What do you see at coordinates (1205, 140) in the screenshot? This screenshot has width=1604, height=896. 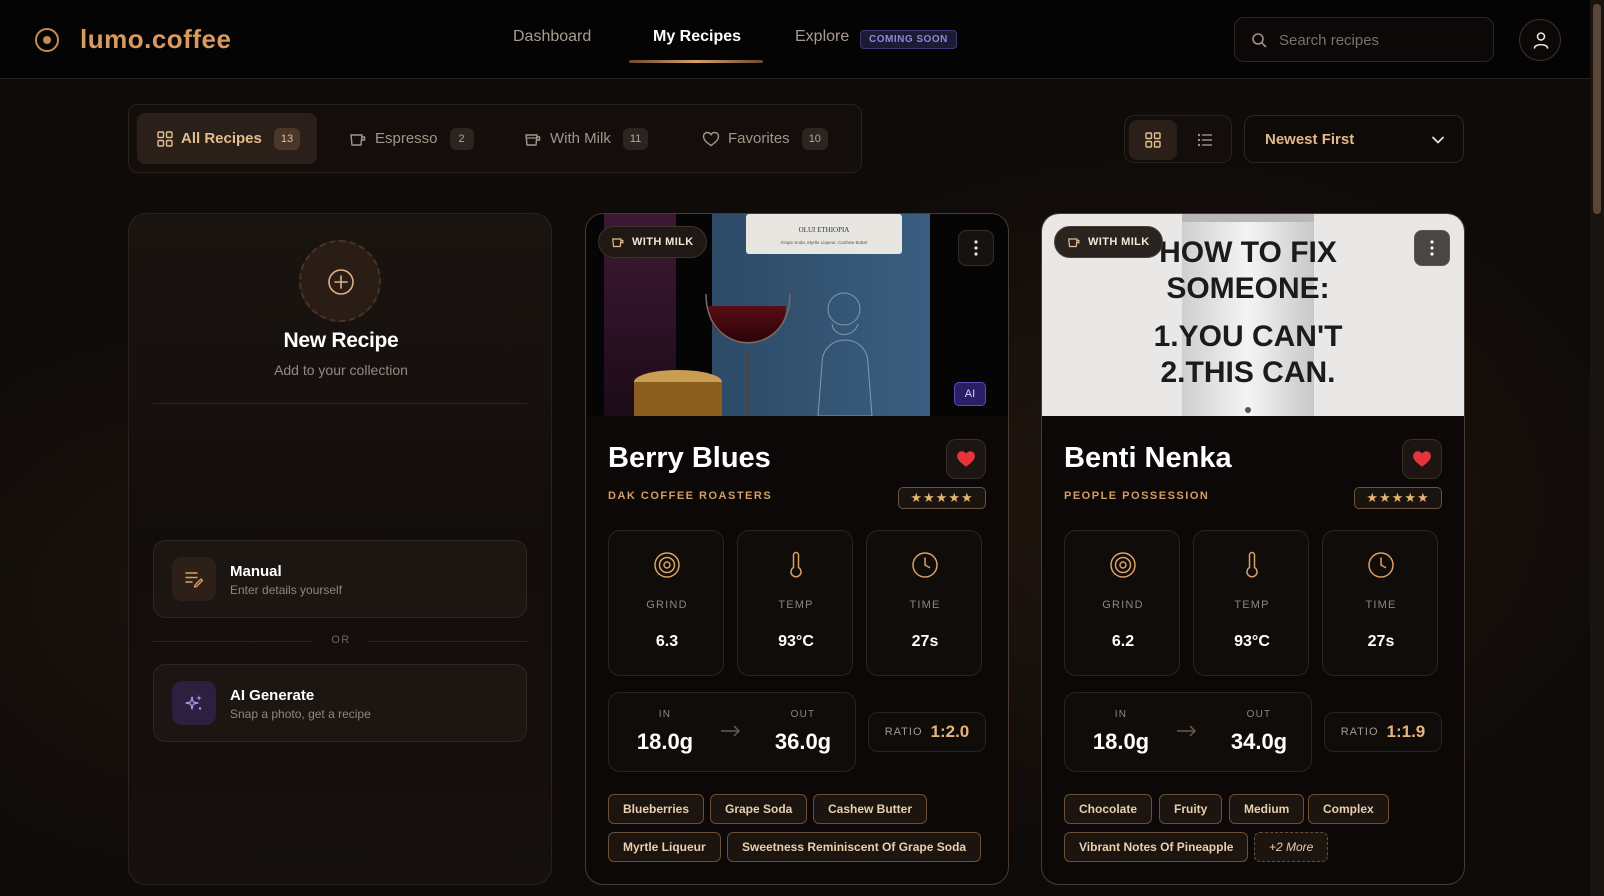 I see `list-view-button` at bounding box center [1205, 140].